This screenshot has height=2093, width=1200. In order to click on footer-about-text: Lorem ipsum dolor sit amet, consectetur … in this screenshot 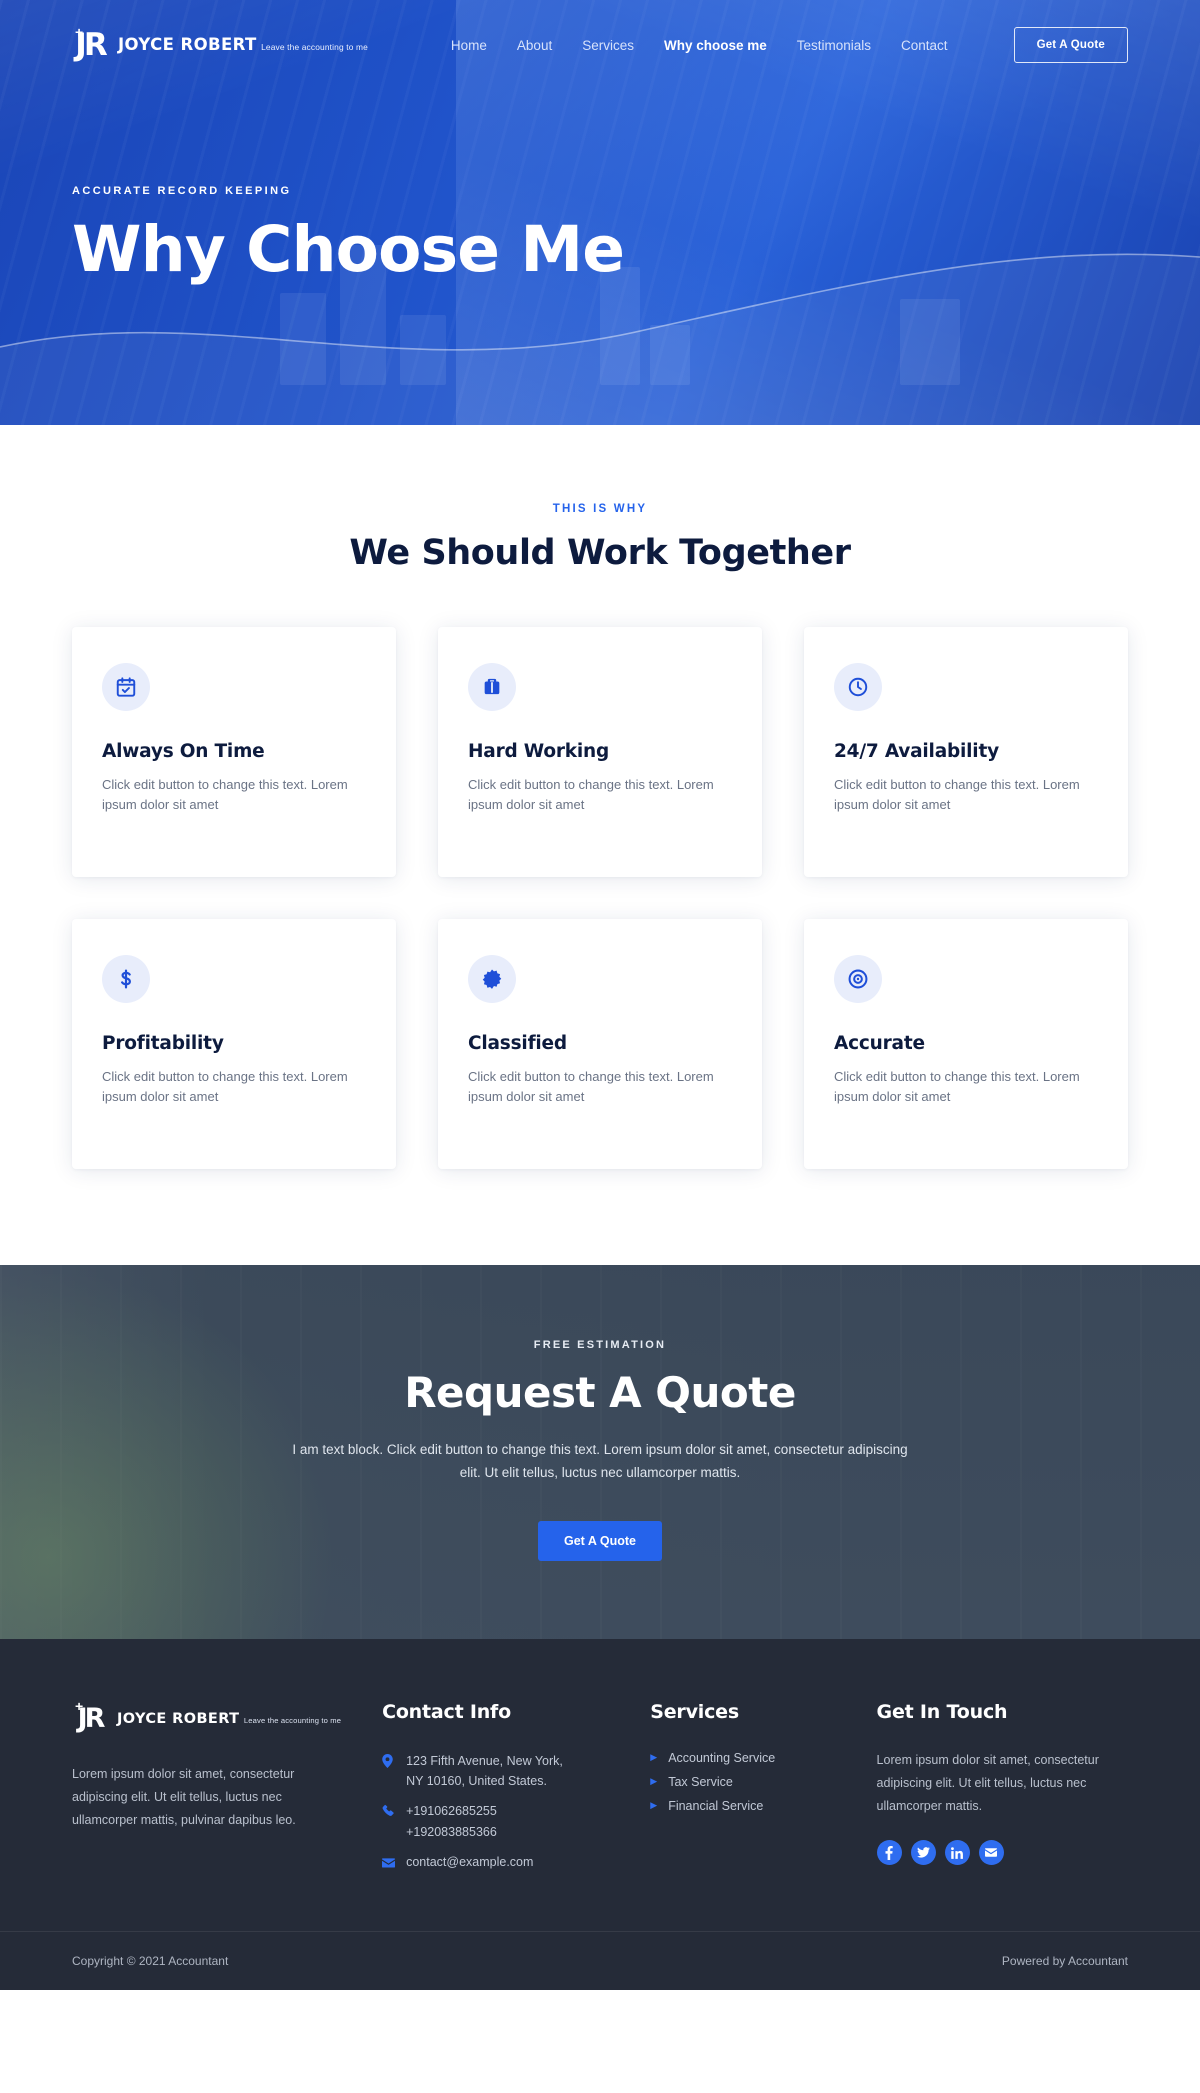, I will do `click(184, 1797)`.